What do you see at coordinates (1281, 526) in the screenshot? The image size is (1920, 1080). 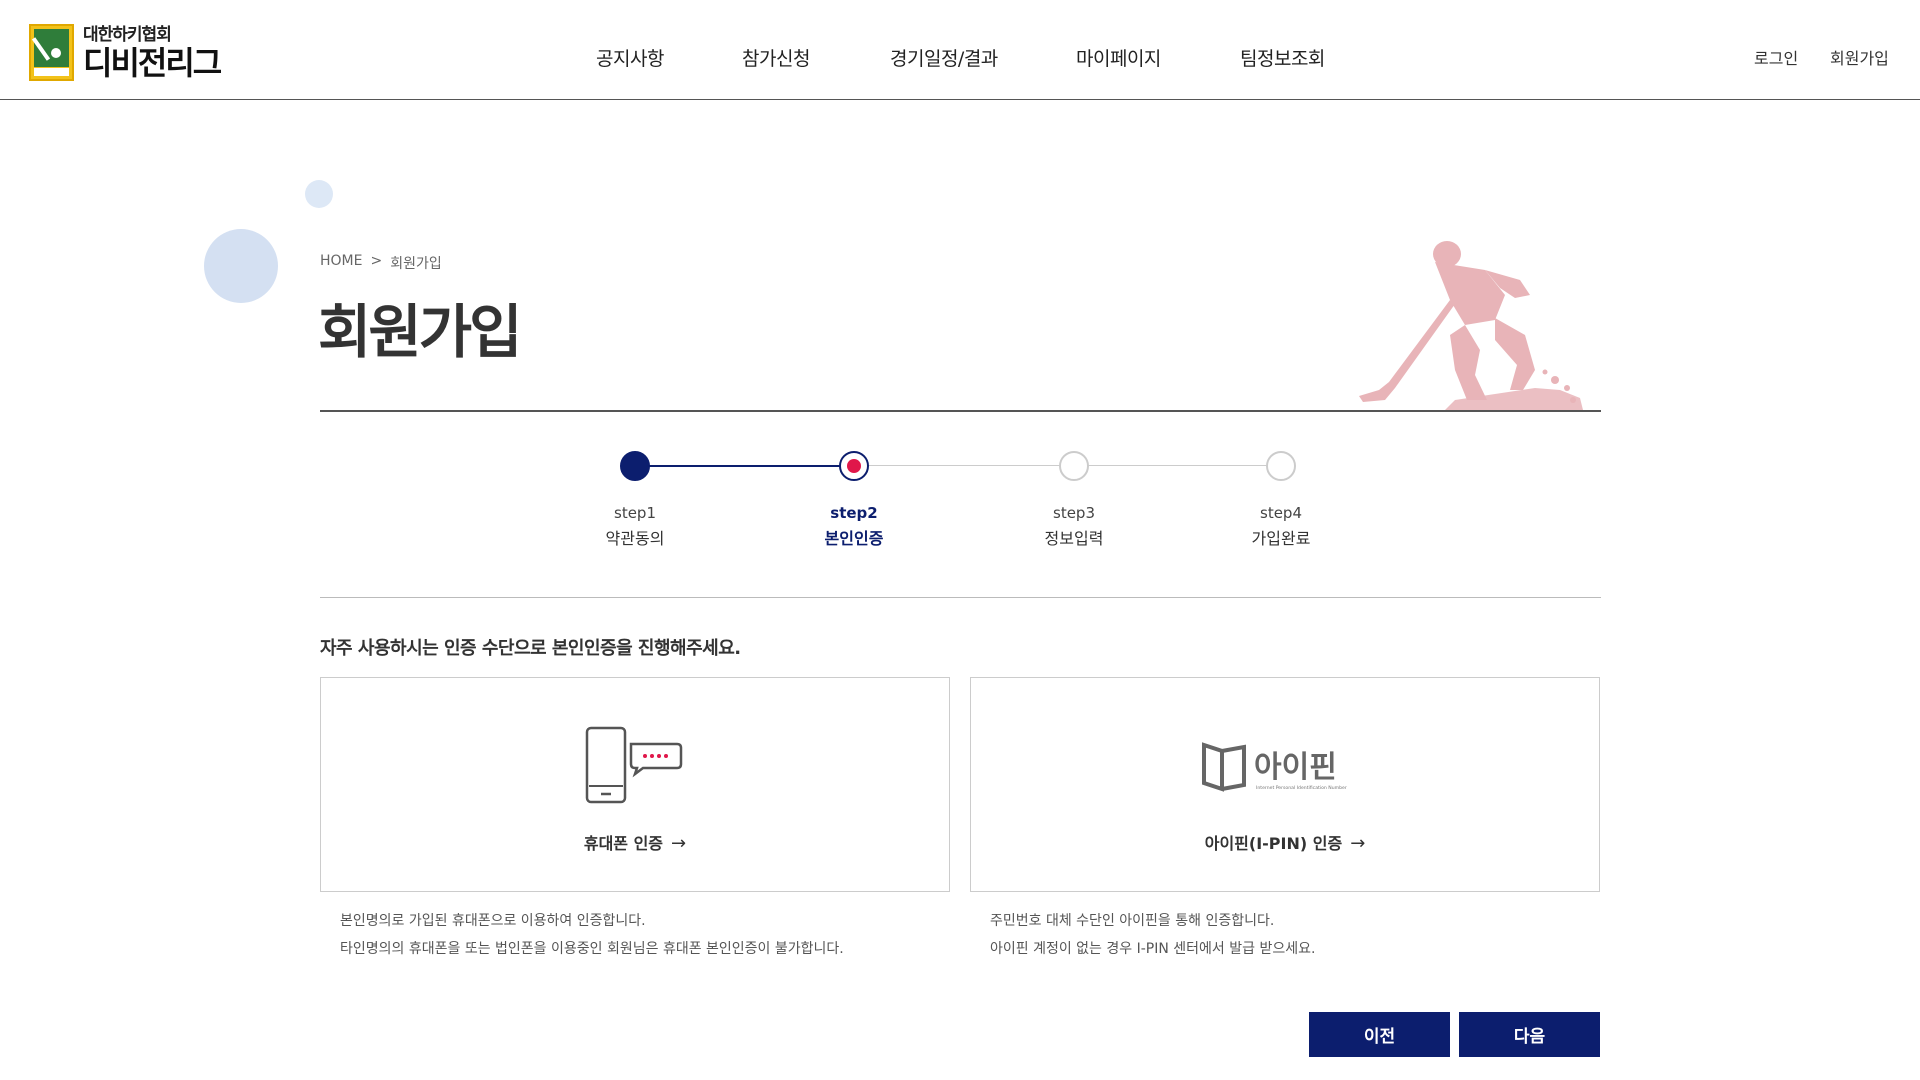 I see `step4-label: step4 가입완료` at bounding box center [1281, 526].